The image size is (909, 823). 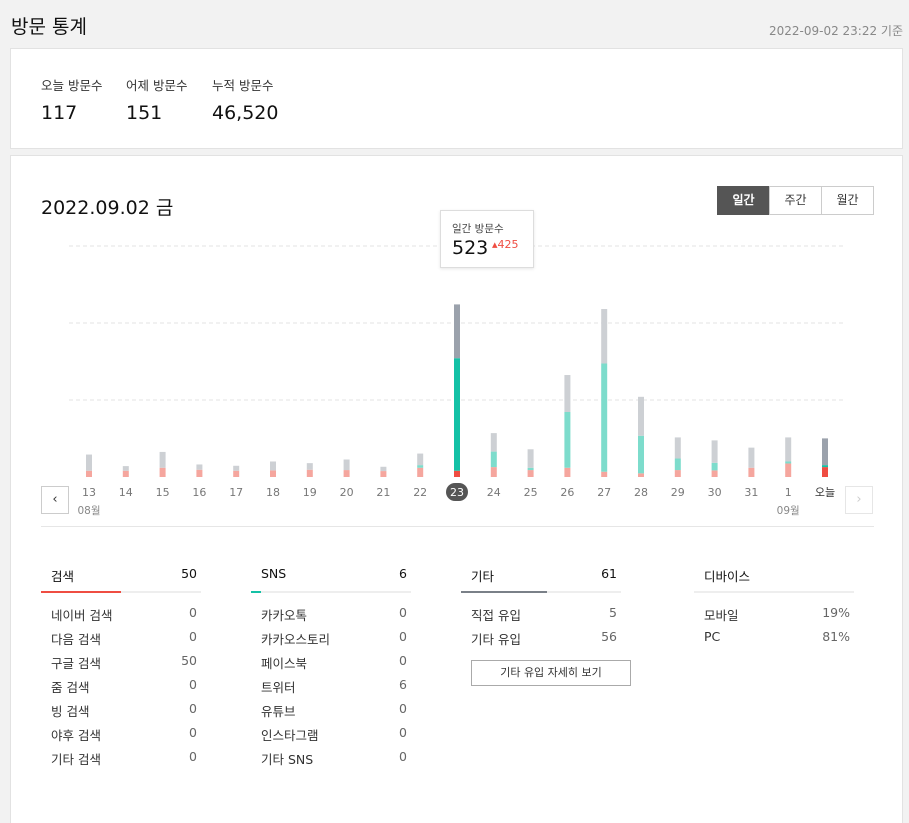 What do you see at coordinates (70, 711) in the screenshot?
I see `row-label: 빙 검색` at bounding box center [70, 711].